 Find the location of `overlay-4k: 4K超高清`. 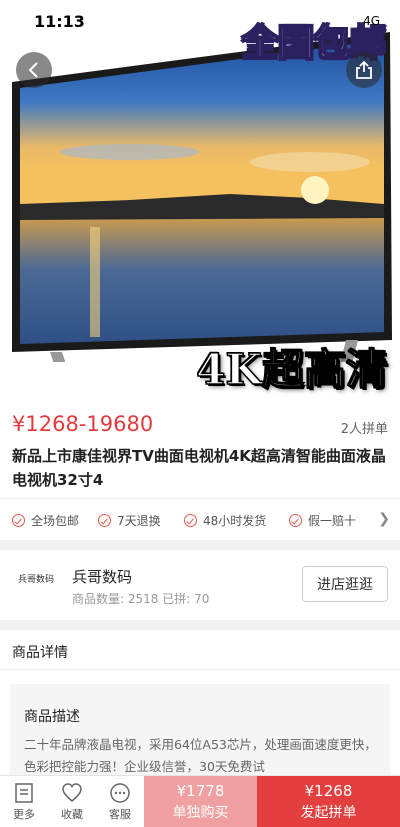

overlay-4k: 4K超高清 is located at coordinates (292, 369).